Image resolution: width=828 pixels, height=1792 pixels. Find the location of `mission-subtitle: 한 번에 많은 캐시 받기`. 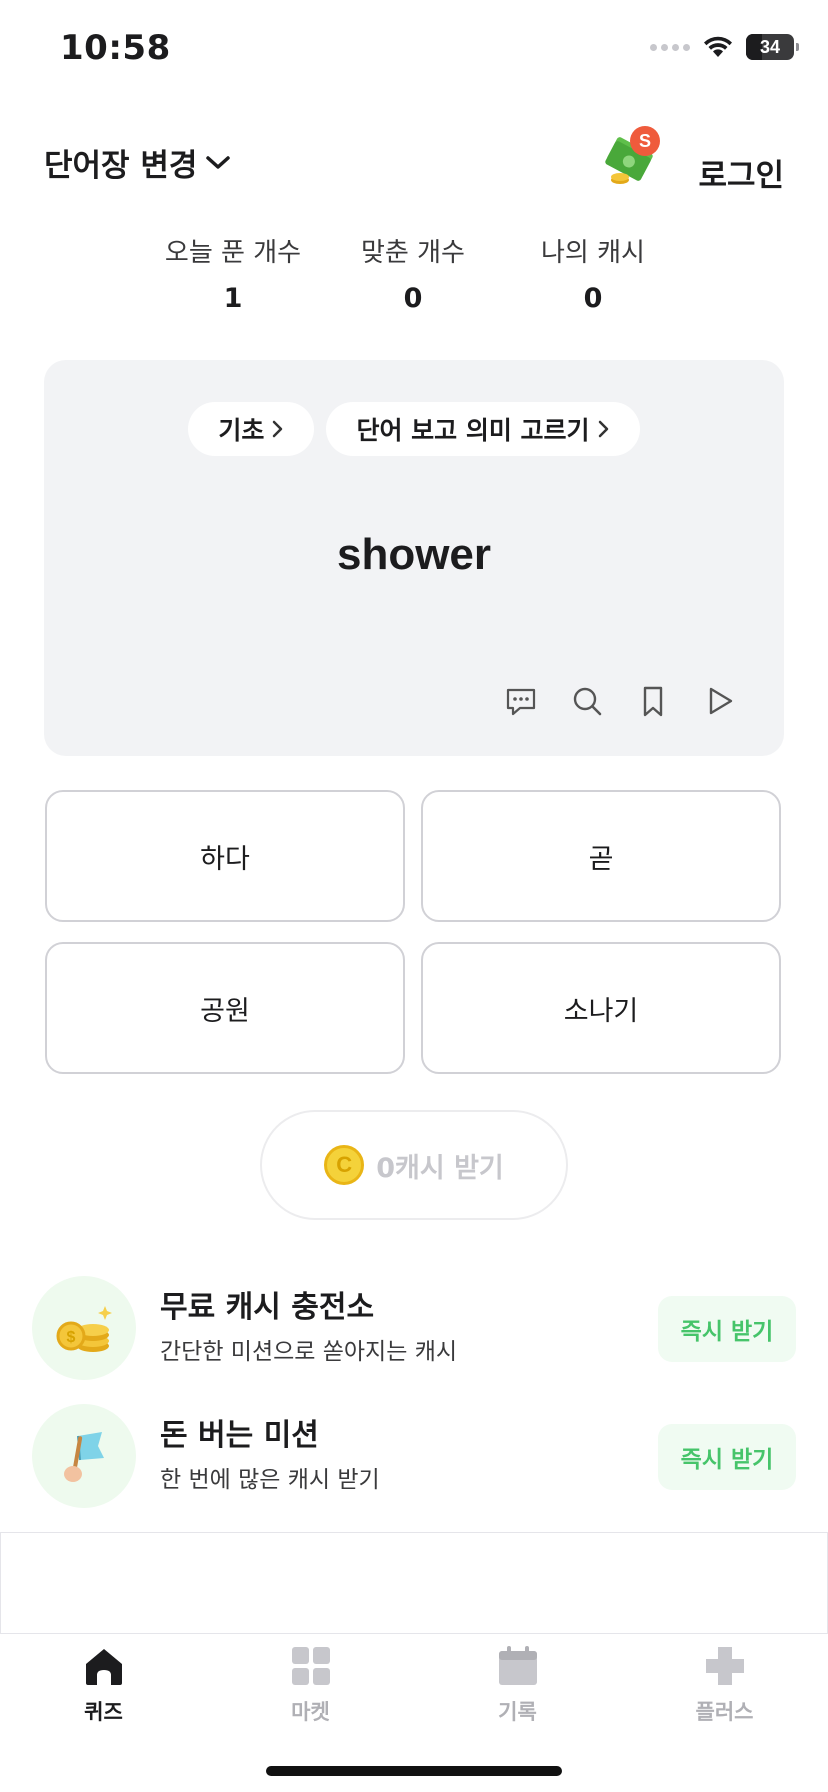

mission-subtitle: 한 번에 많은 캐시 받기 is located at coordinates (270, 1480).